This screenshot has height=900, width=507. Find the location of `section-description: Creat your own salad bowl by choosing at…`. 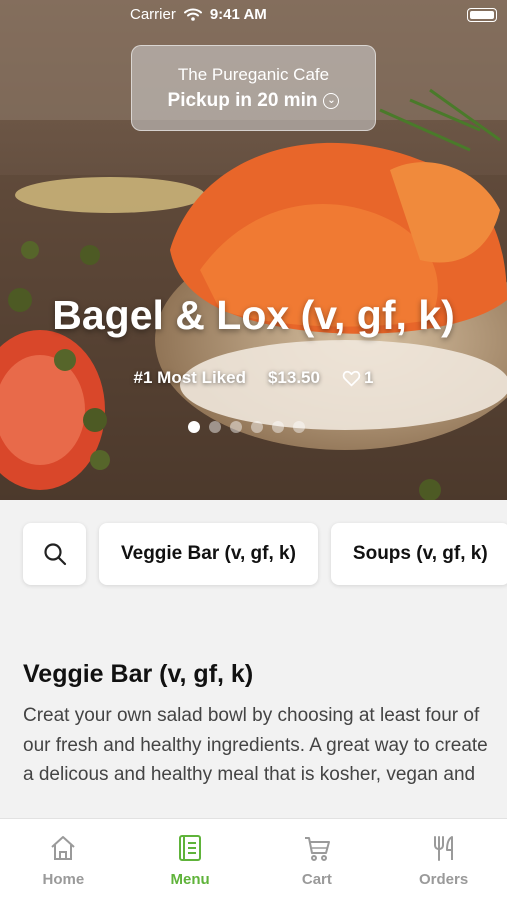

section-description: Creat your own salad bowl by choosing at… is located at coordinates (255, 745).